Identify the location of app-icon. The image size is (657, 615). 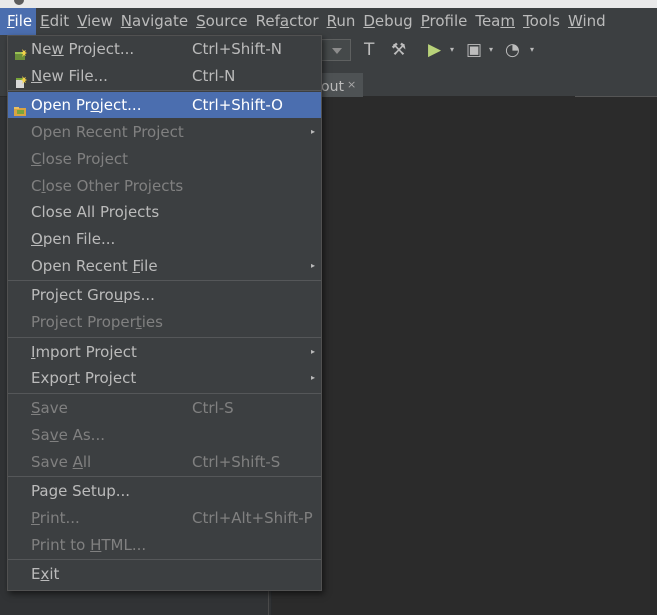
(19, 2).